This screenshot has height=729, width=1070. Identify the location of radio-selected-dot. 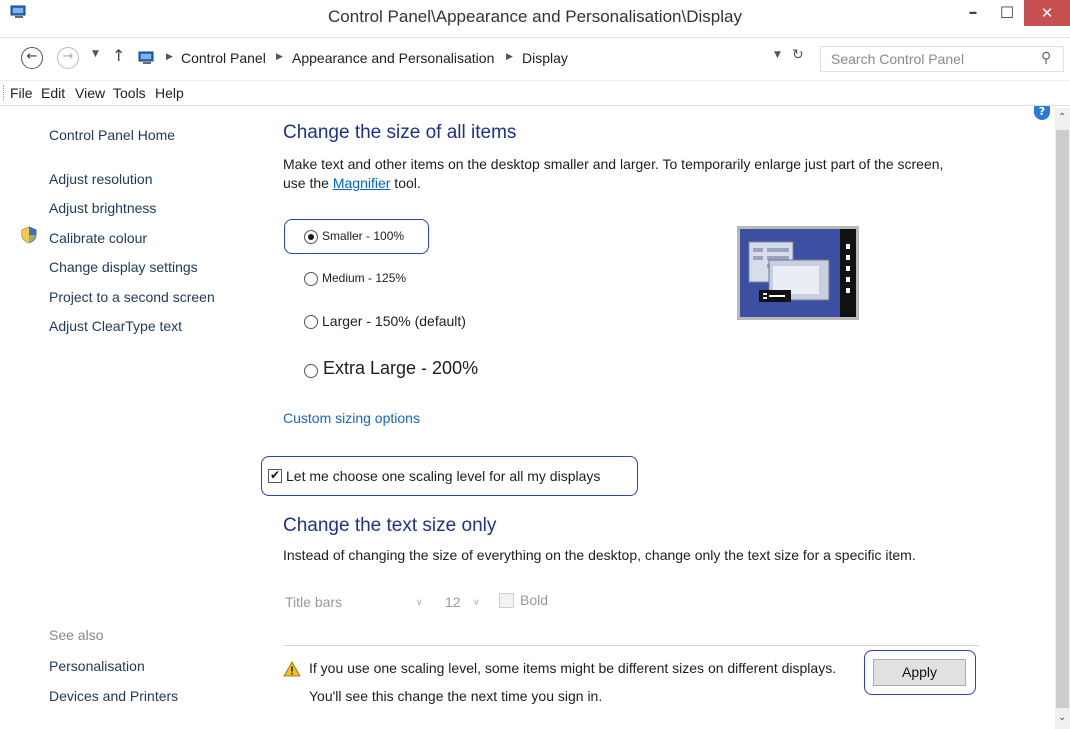
(311, 237).